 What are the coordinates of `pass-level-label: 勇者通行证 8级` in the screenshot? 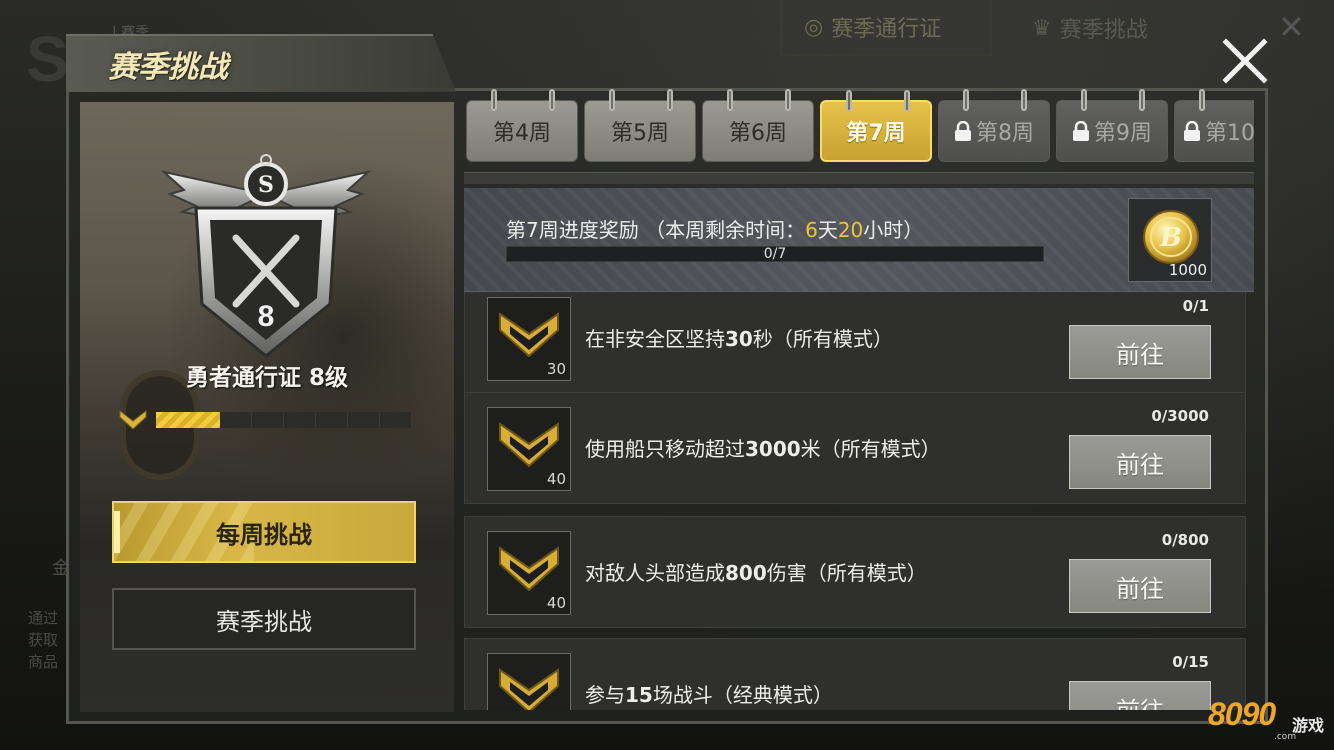 It's located at (266, 378).